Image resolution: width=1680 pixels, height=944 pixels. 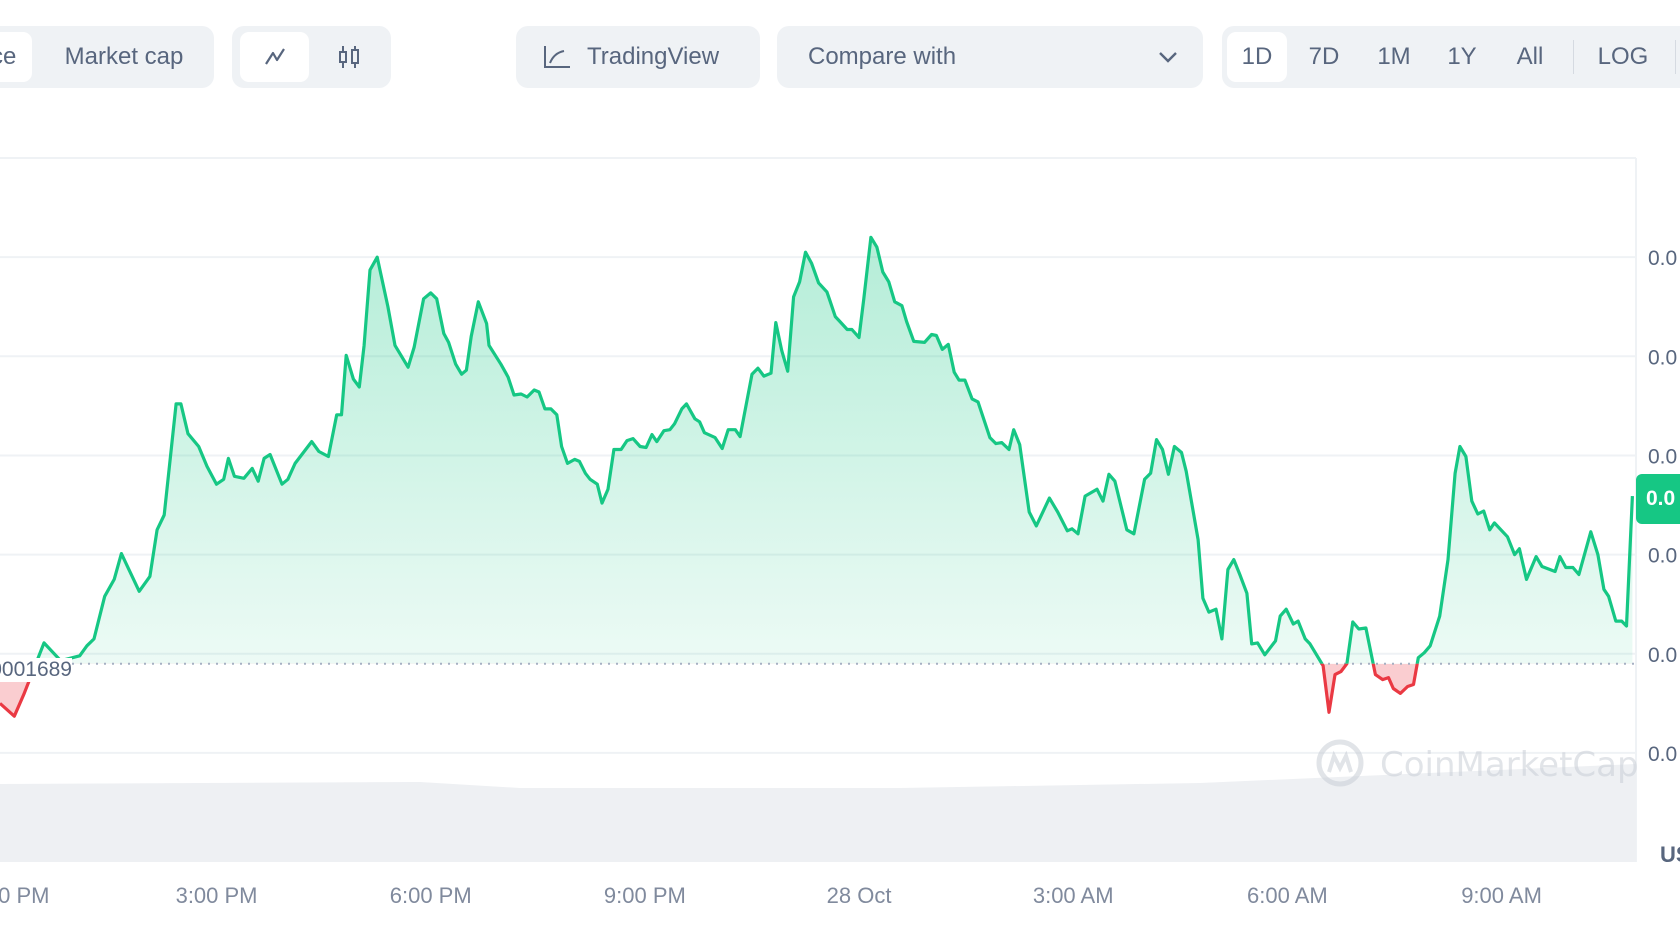 What do you see at coordinates (1658, 499) in the screenshot?
I see `current-price-badge: 0.0` at bounding box center [1658, 499].